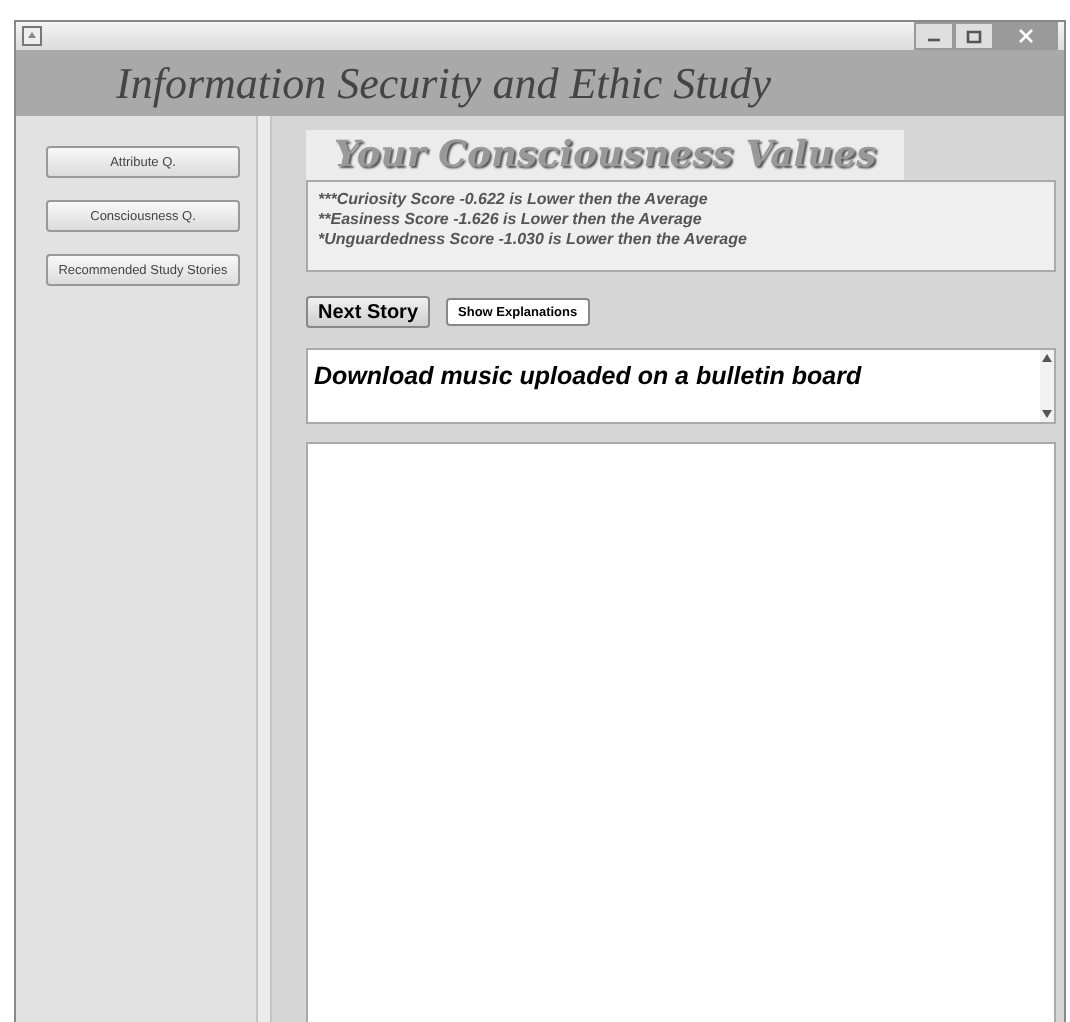  I want to click on scroll-down-icon, so click(1047, 414).